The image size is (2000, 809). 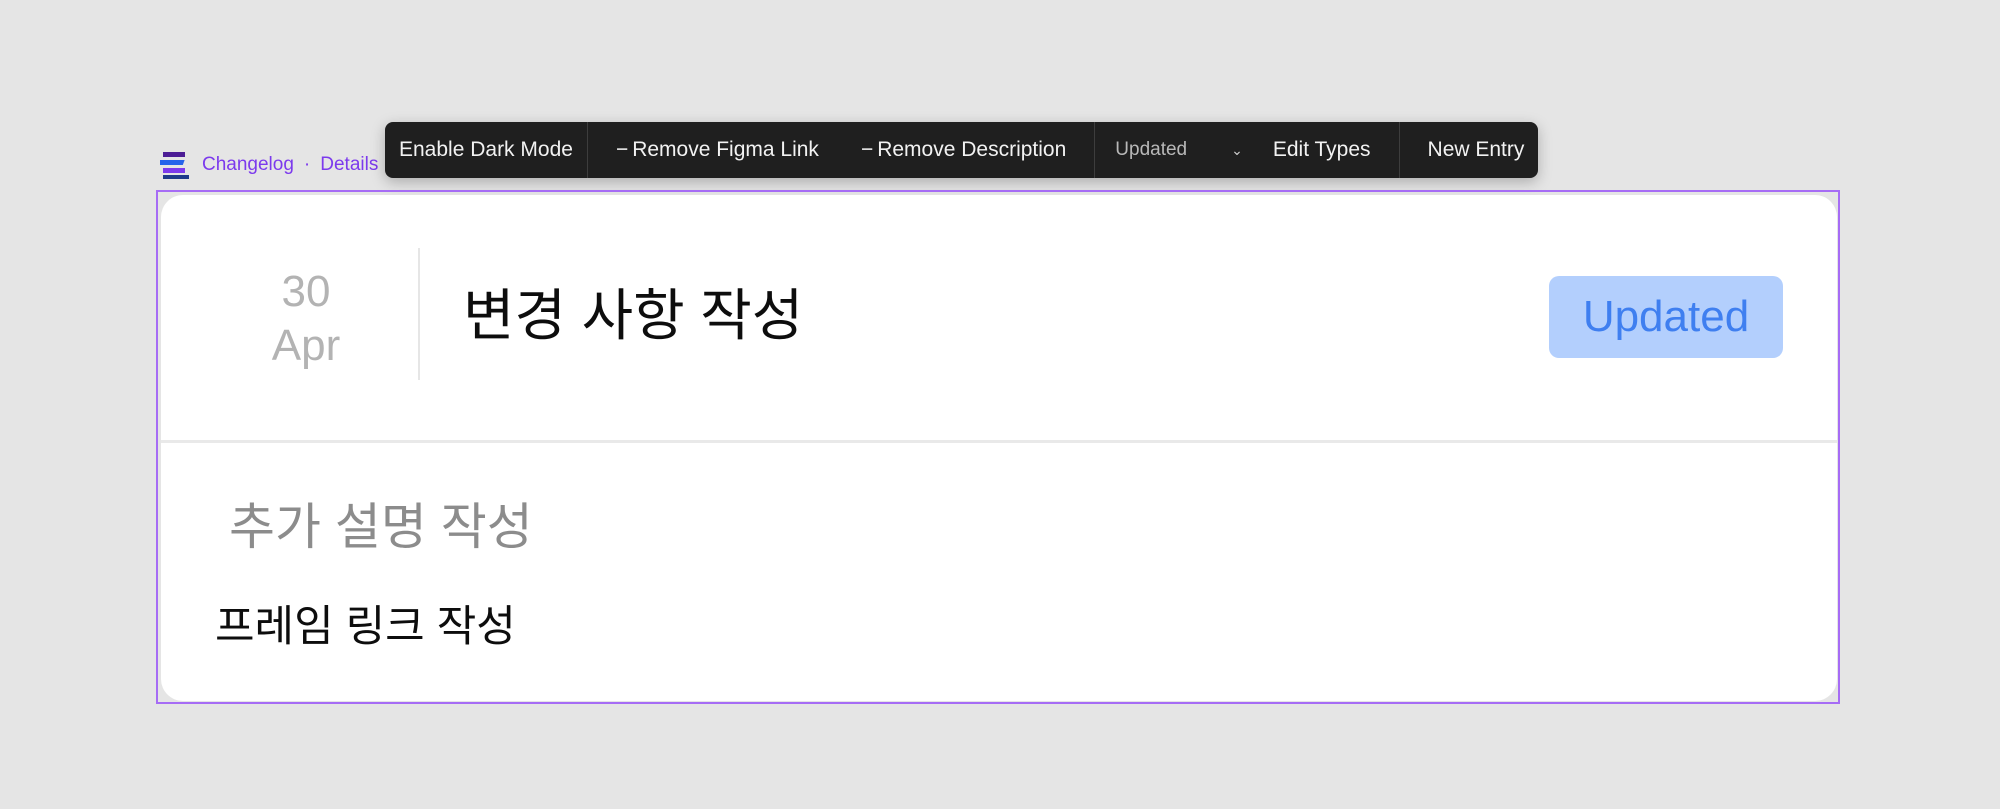 What do you see at coordinates (248, 165) in the screenshot?
I see `breadcrumb-app: Changelog` at bounding box center [248, 165].